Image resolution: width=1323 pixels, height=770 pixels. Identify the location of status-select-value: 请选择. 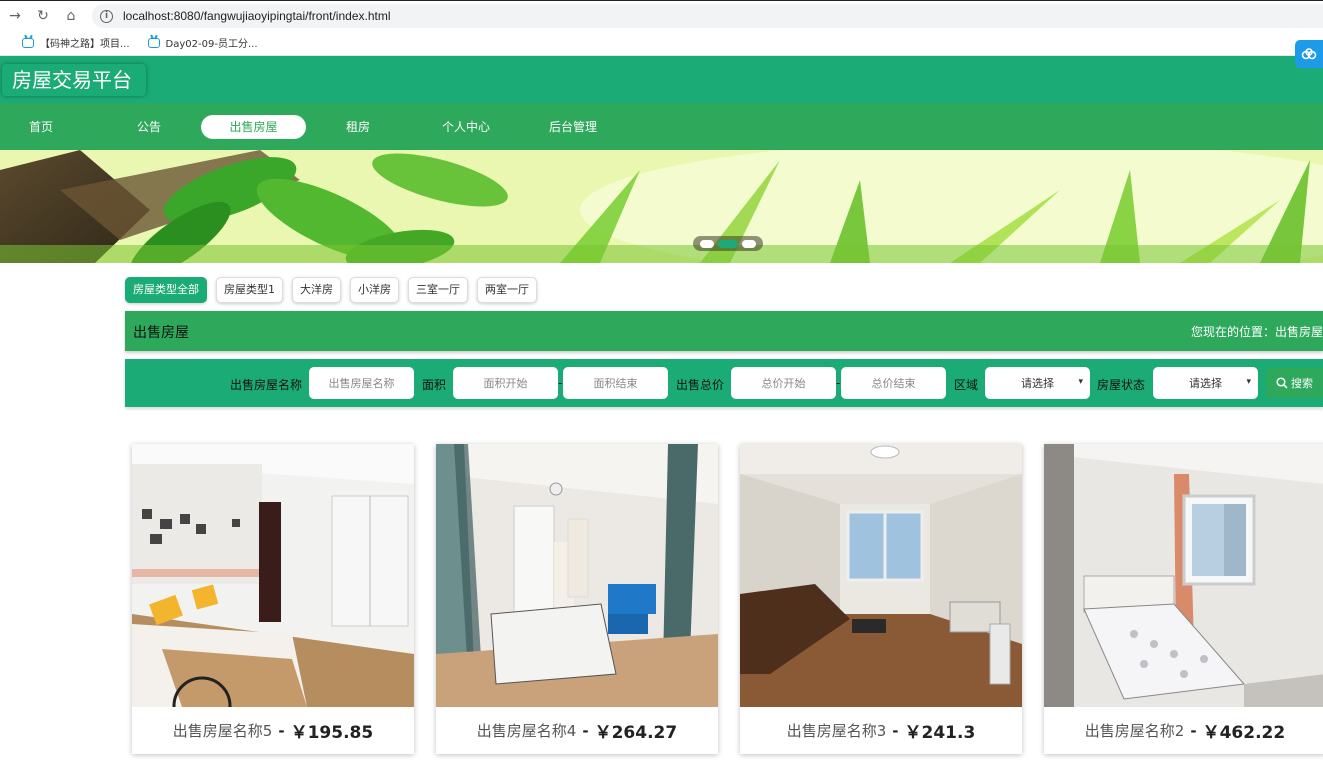
(1205, 383).